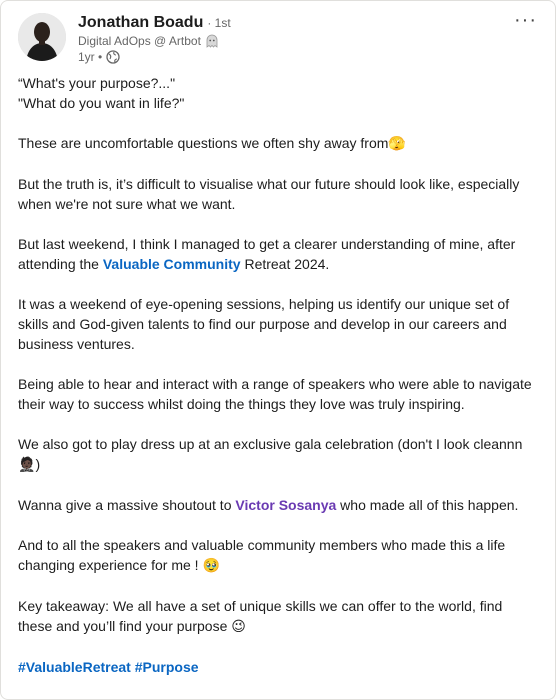 This screenshot has height=700, width=556. I want to click on avatar-photo, so click(42, 37).